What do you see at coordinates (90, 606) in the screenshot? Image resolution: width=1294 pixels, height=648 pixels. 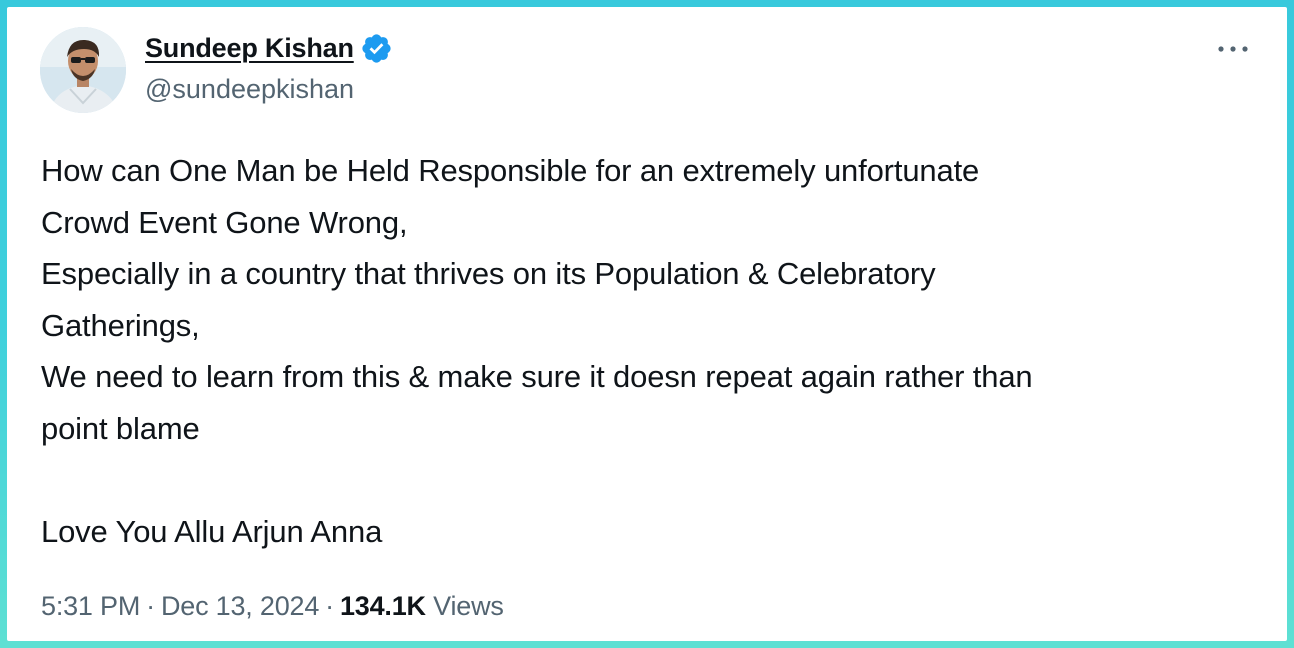 I see `tweet-time: 5:31 PM` at bounding box center [90, 606].